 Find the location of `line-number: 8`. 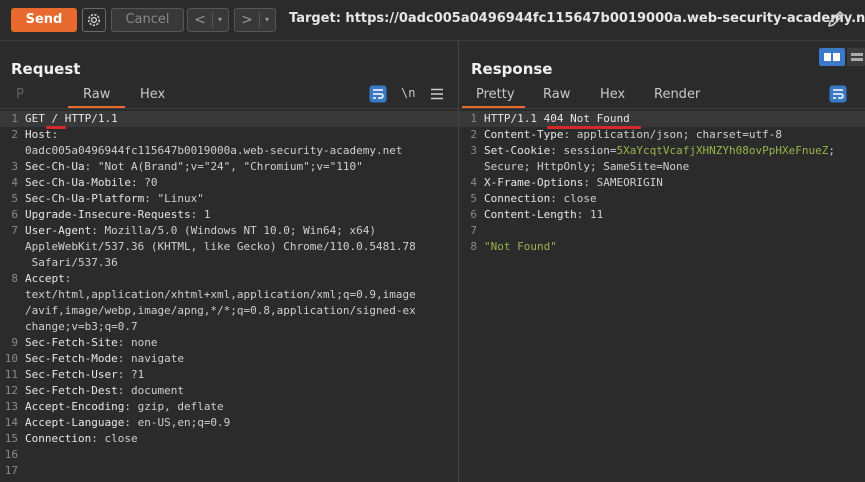

line-number: 8 is located at coordinates (14, 278).